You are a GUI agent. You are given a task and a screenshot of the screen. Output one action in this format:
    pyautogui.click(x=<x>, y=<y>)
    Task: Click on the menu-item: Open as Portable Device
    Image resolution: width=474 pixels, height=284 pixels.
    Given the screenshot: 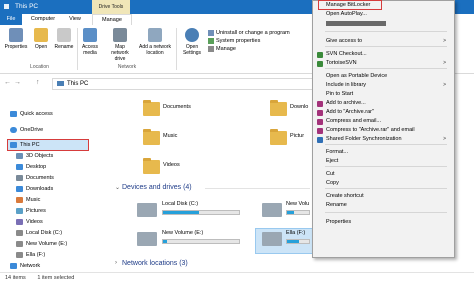 What is the action you would take?
    pyautogui.click(x=382, y=76)
    